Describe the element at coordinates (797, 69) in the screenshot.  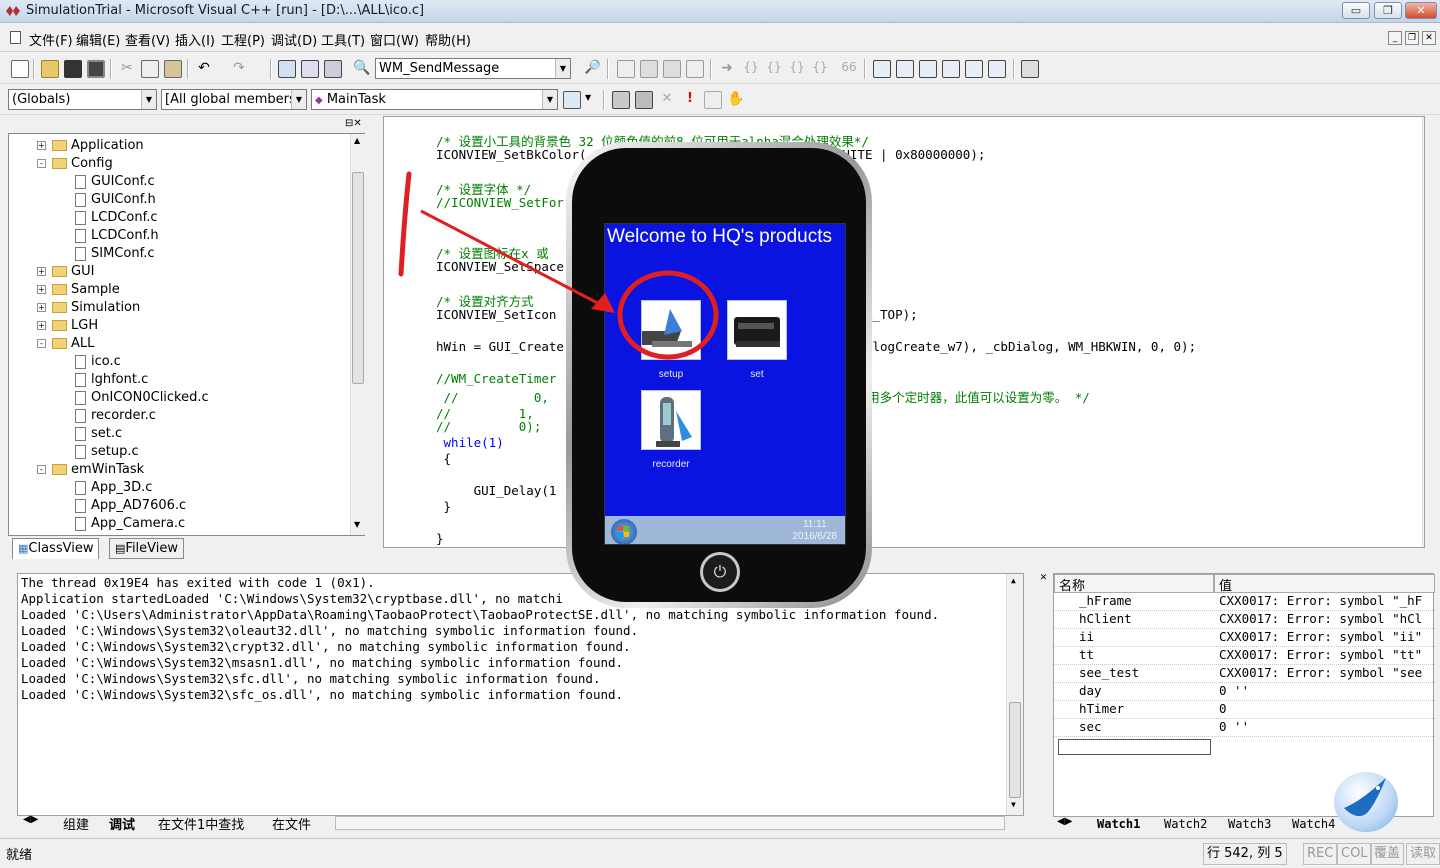
I see `step-out-icon: {}` at that location.